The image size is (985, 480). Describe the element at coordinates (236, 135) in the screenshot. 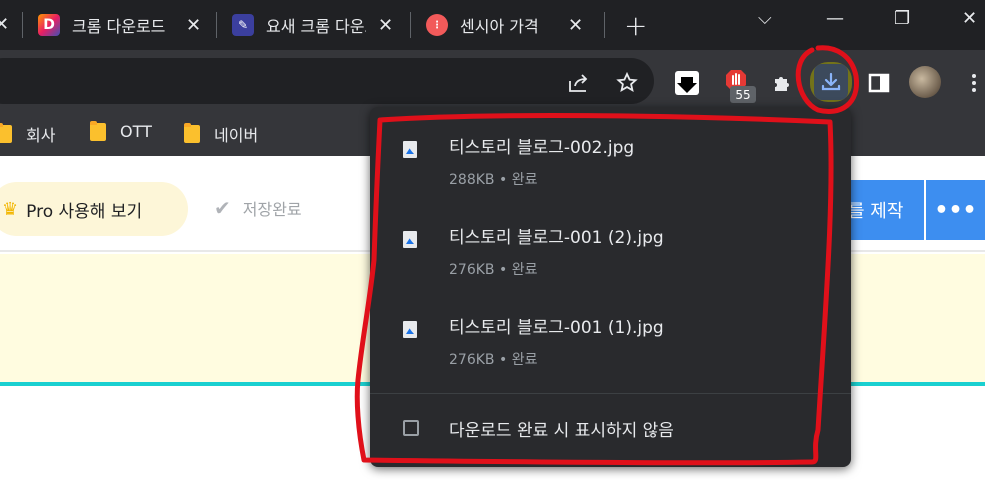

I see `bookmark-label: 네이버` at that location.